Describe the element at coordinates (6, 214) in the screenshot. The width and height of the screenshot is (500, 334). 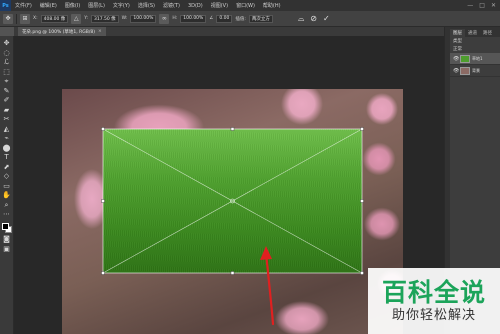
I see `more-tools-icon: ⋯` at that location.